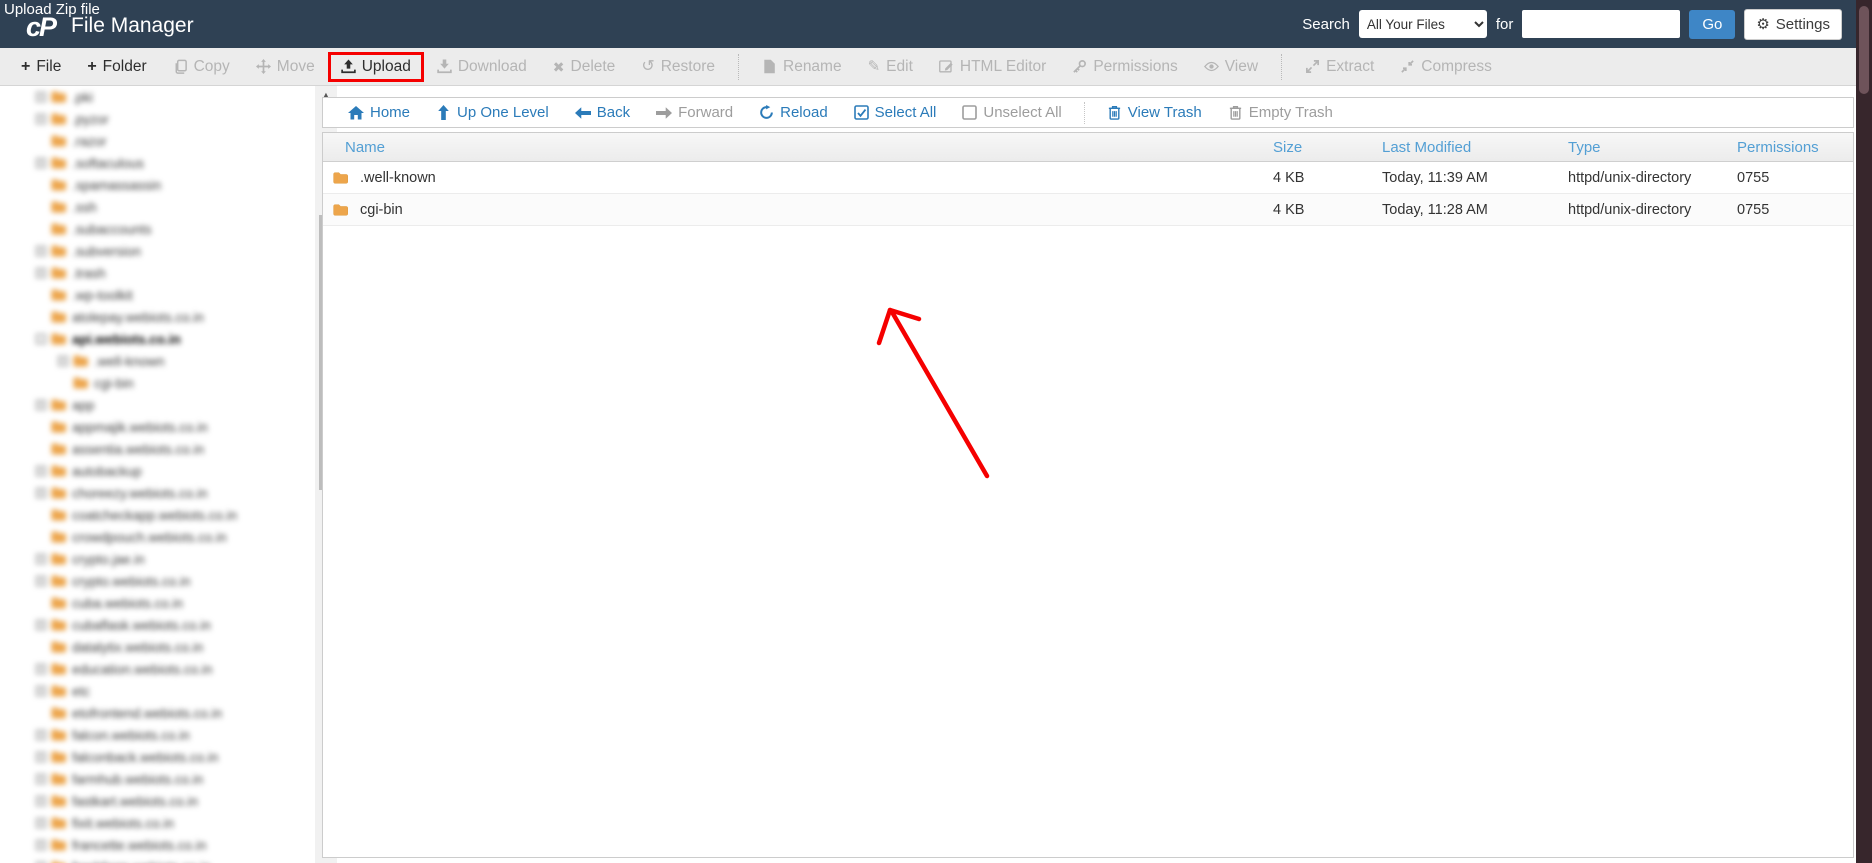 The height and width of the screenshot is (863, 1872). What do you see at coordinates (1793, 24) in the screenshot?
I see `settings-button: ⚙ Settings` at bounding box center [1793, 24].